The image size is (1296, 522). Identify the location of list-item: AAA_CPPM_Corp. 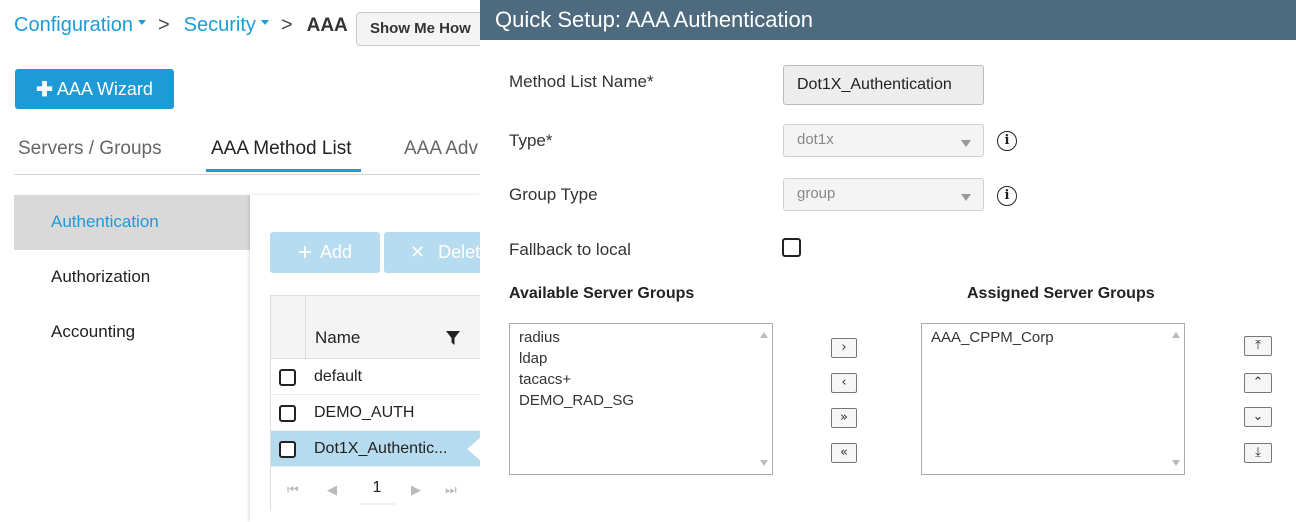
(992, 337).